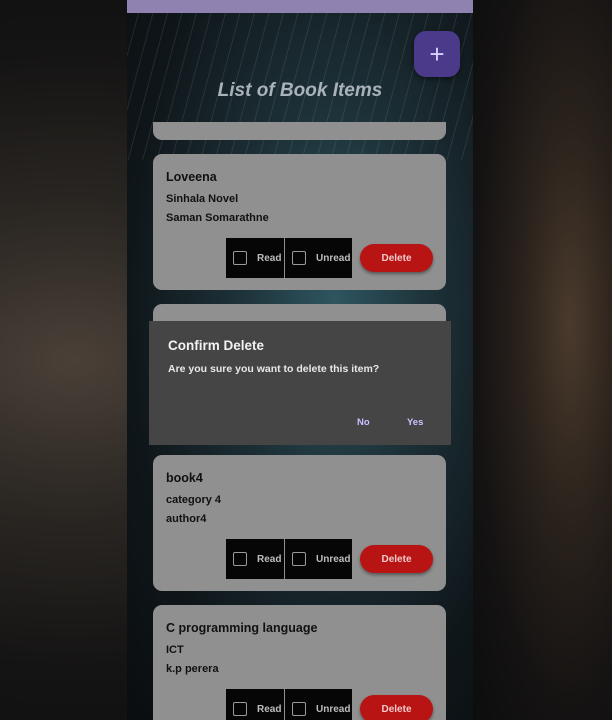 The width and height of the screenshot is (612, 720). I want to click on yes-button: Yes, so click(415, 422).